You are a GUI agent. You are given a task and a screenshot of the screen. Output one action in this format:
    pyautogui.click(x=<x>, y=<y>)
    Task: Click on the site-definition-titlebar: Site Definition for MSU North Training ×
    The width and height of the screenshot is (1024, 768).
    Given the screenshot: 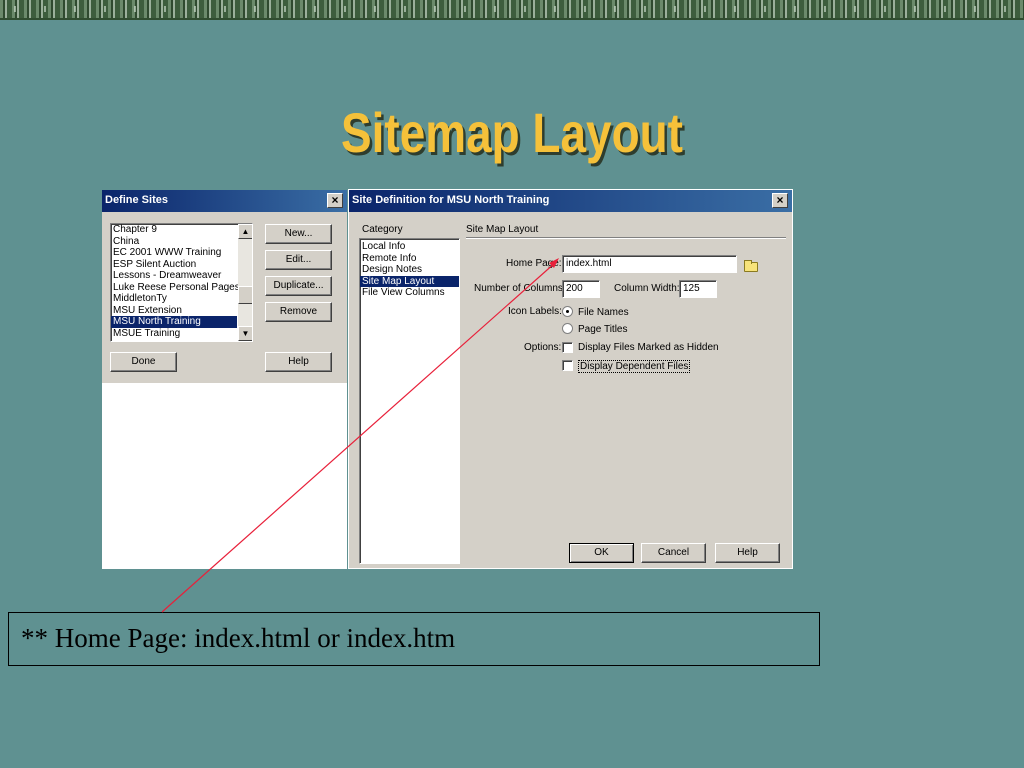 What is the action you would take?
    pyautogui.click(x=570, y=201)
    